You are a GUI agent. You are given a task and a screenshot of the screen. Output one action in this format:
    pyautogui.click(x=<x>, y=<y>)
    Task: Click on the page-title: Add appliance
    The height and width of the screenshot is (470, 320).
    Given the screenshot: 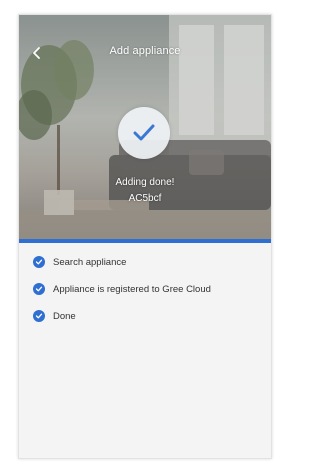 What is the action you would take?
    pyautogui.click(x=145, y=51)
    